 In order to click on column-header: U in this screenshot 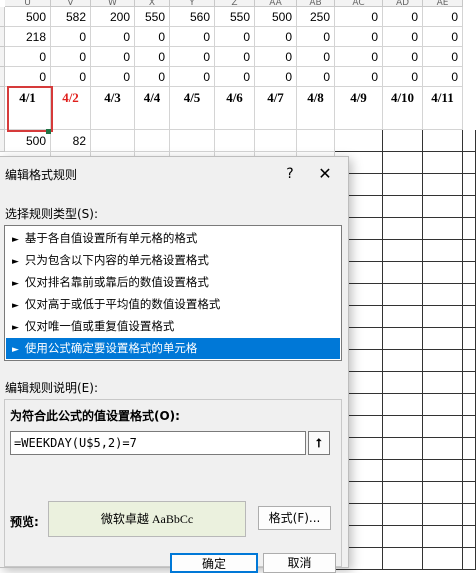, I will do `click(28, 3)`.